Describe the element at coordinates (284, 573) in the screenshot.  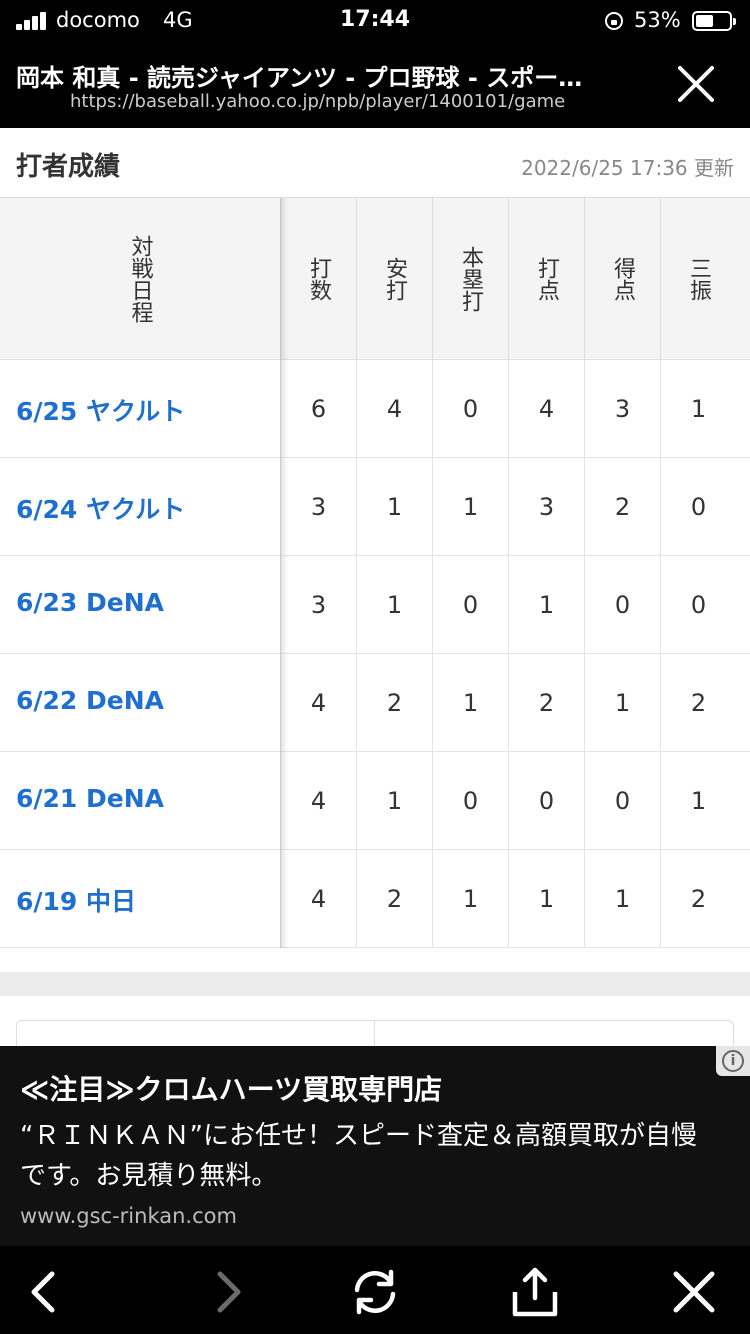
I see `frozen-column-shadow` at that location.